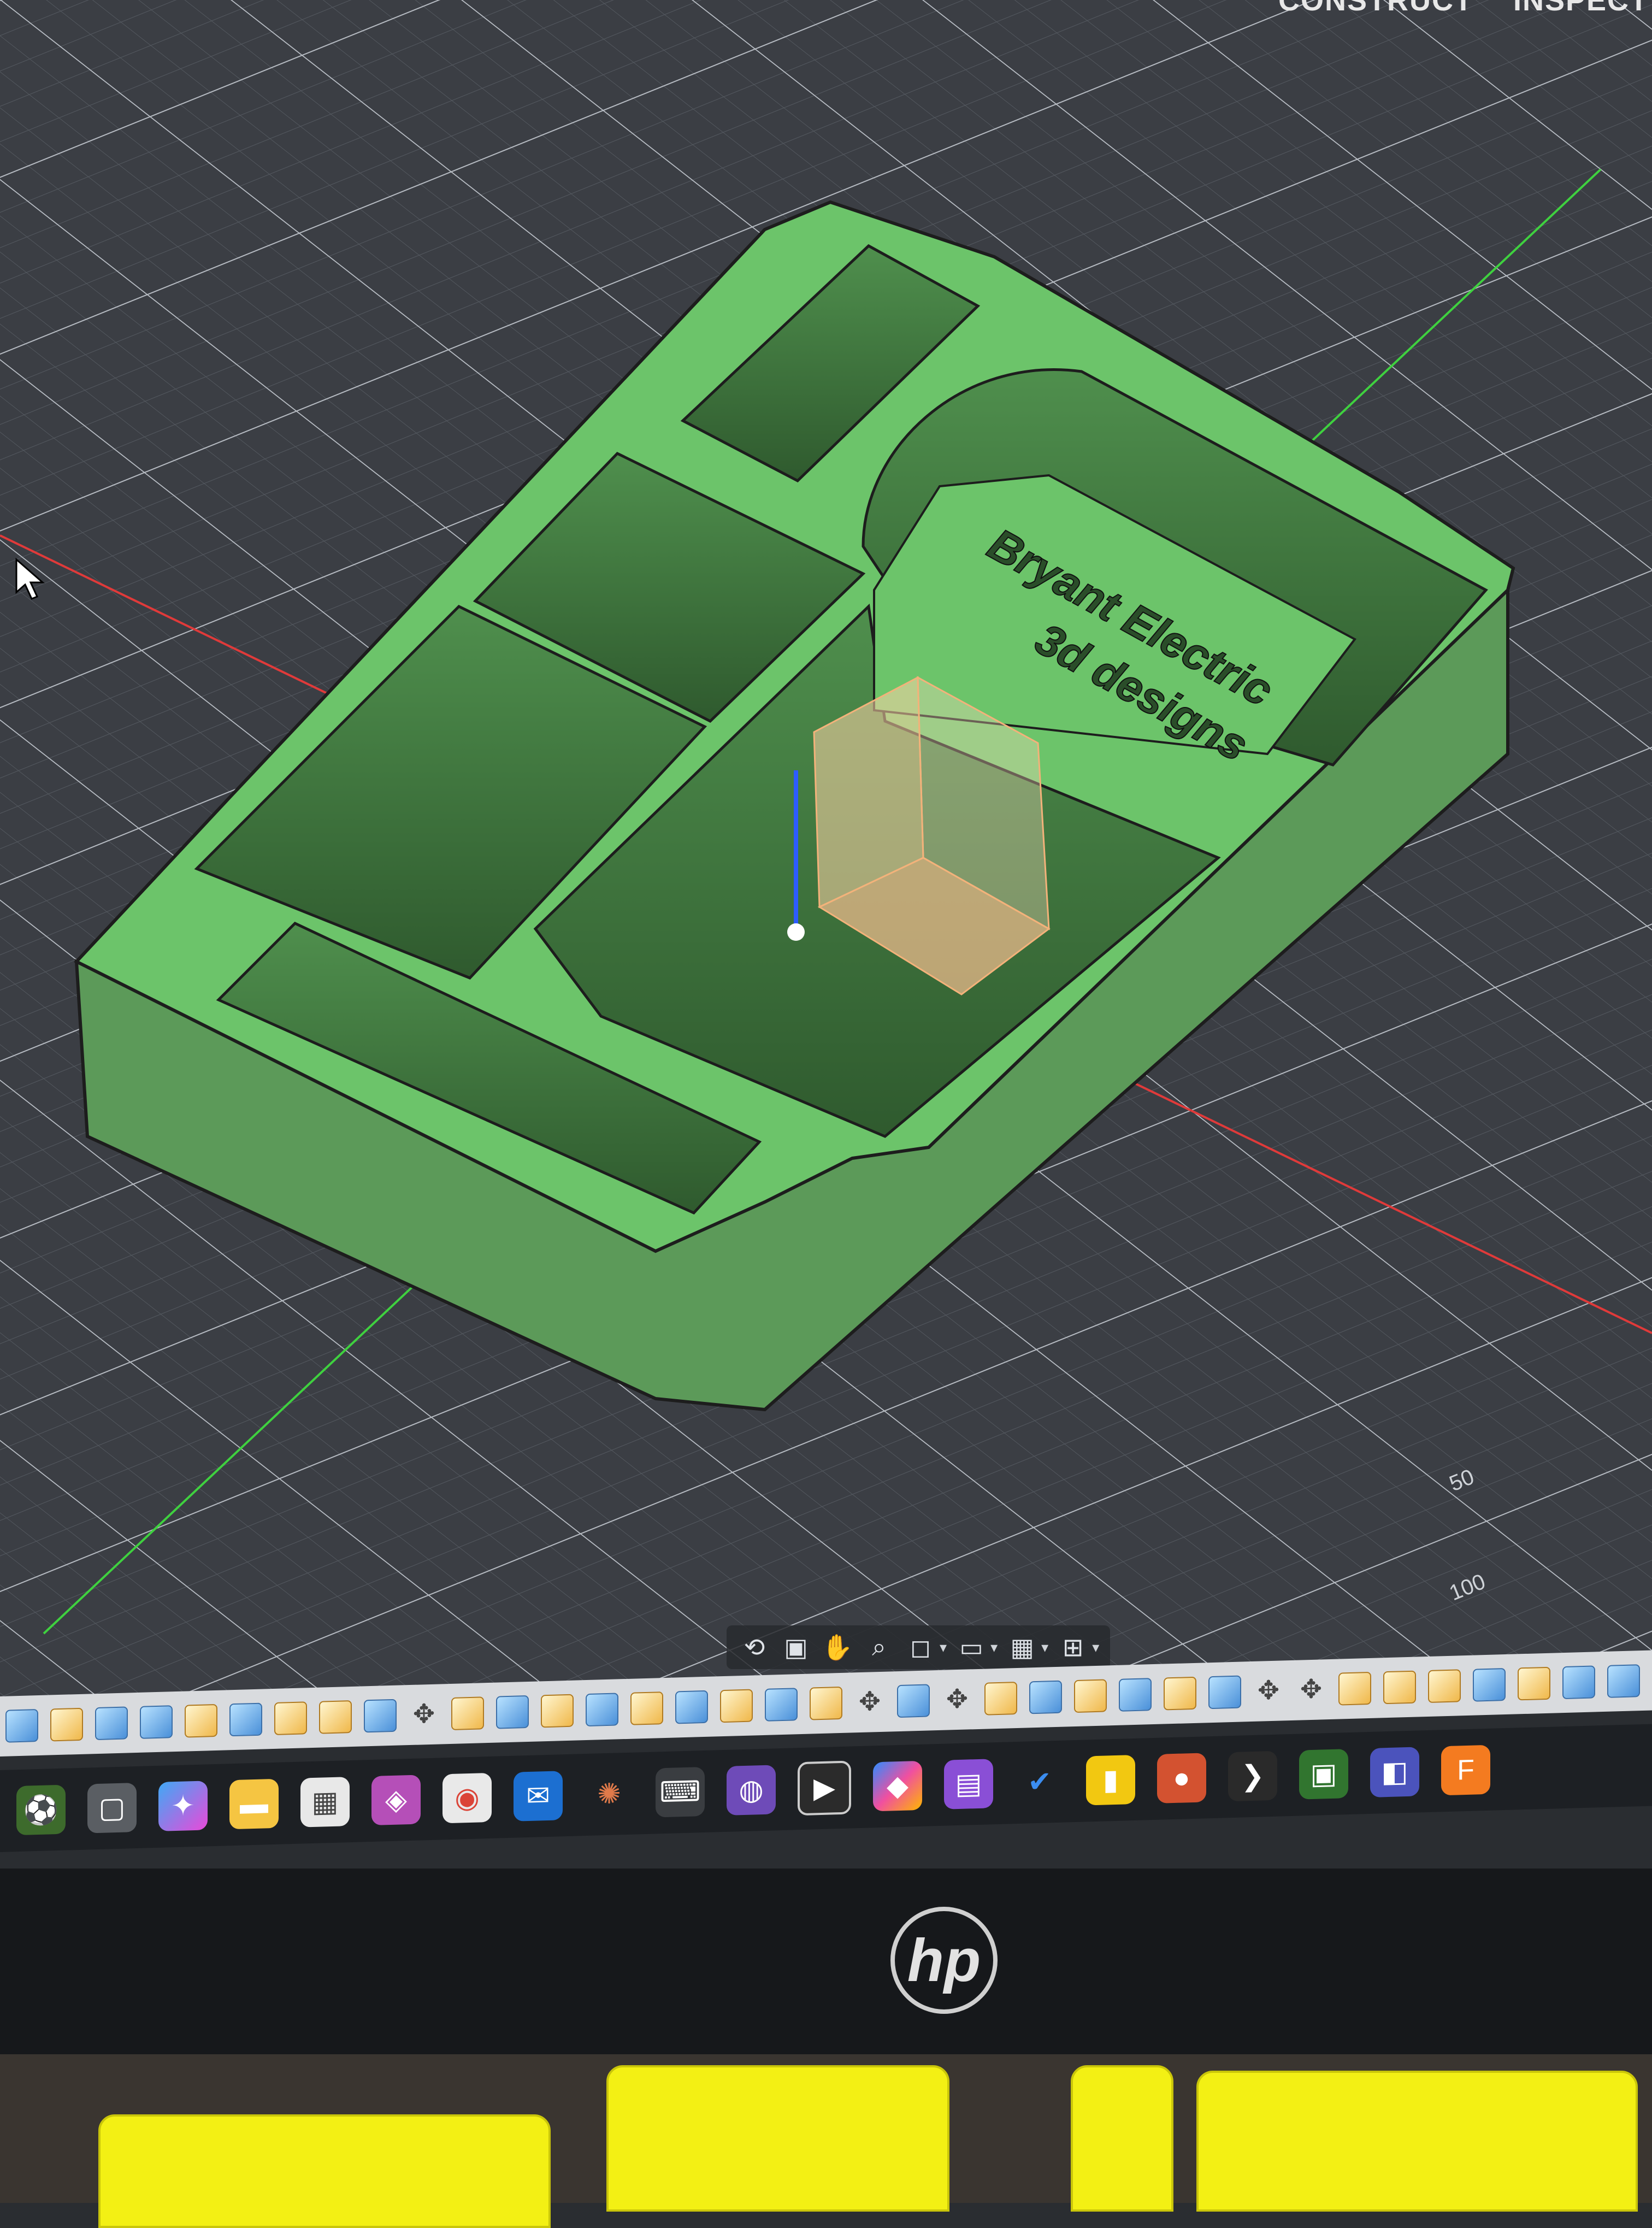  I want to click on display-dropdown-icon: ▾, so click(994, 1648).